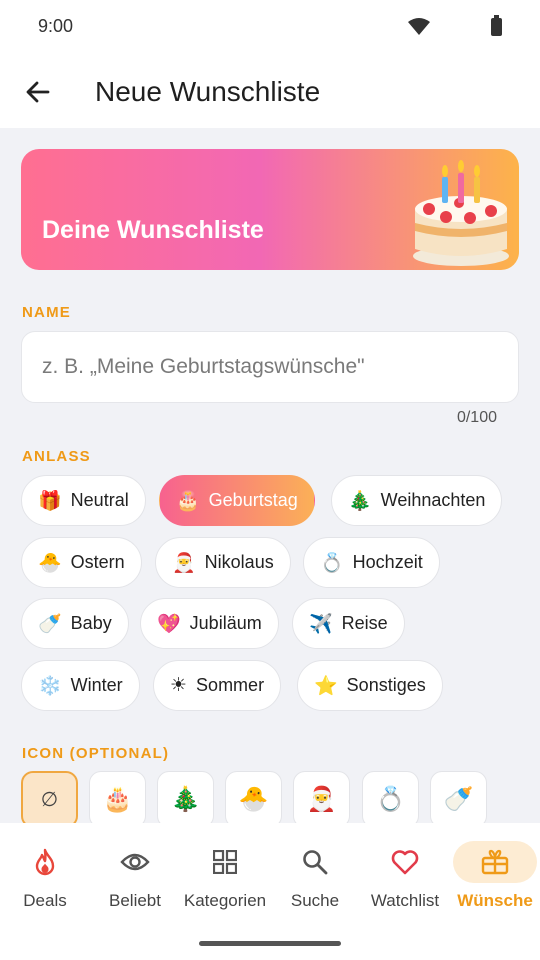 Image resolution: width=540 pixels, height=960 pixels. I want to click on back-arrow-icon, so click(38, 92).